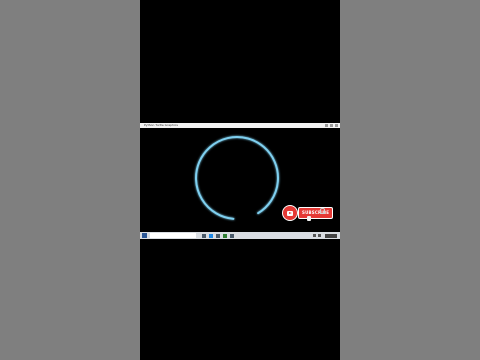 The height and width of the screenshot is (360, 480). What do you see at coordinates (322, 211) in the screenshot?
I see `bell-icon` at bounding box center [322, 211].